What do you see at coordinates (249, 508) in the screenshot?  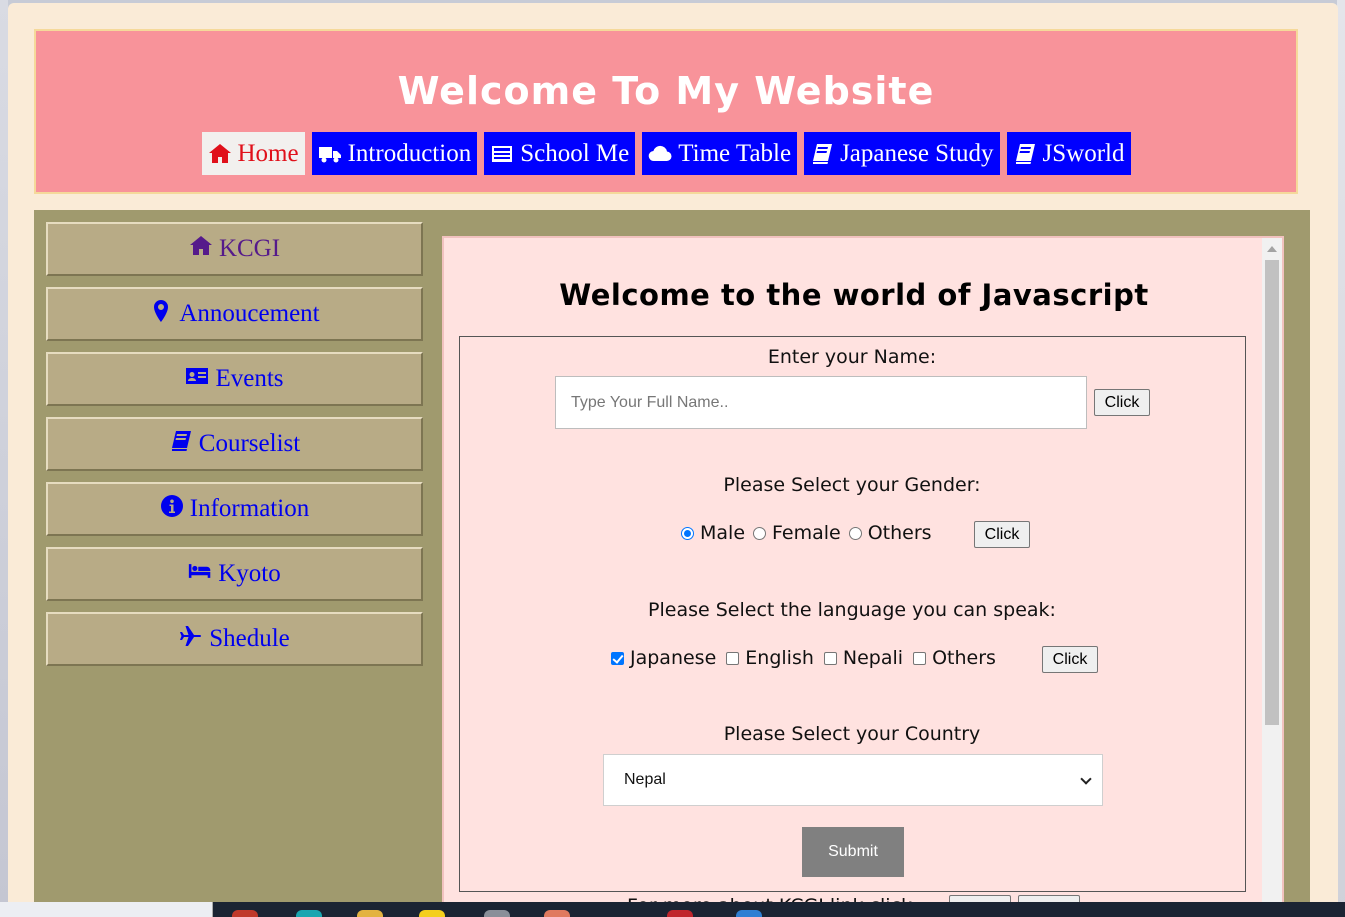 I see `sidebar-item-label: Information` at bounding box center [249, 508].